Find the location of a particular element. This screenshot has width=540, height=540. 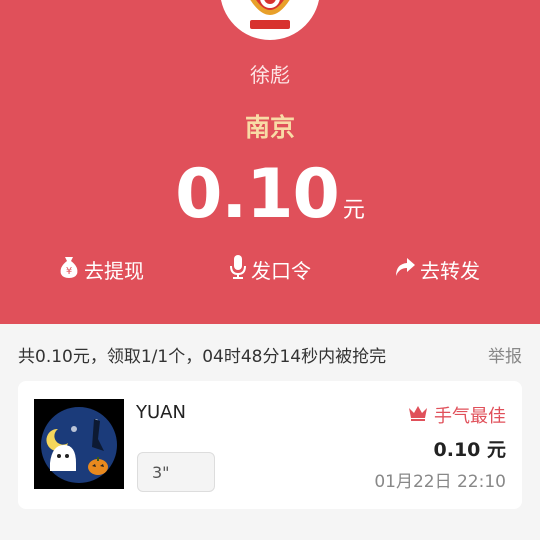

red-packet-title: 南京 is located at coordinates (269, 127).